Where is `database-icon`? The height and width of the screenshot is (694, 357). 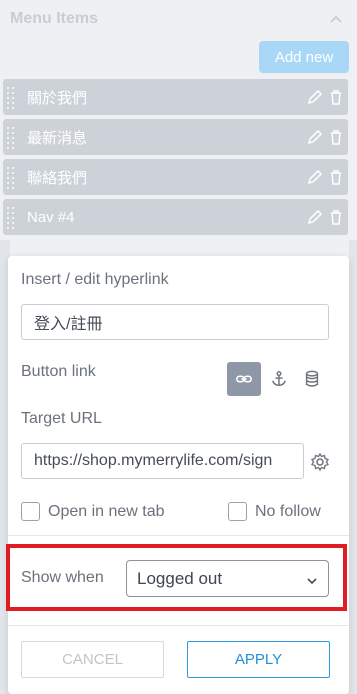
database-icon is located at coordinates (312, 379).